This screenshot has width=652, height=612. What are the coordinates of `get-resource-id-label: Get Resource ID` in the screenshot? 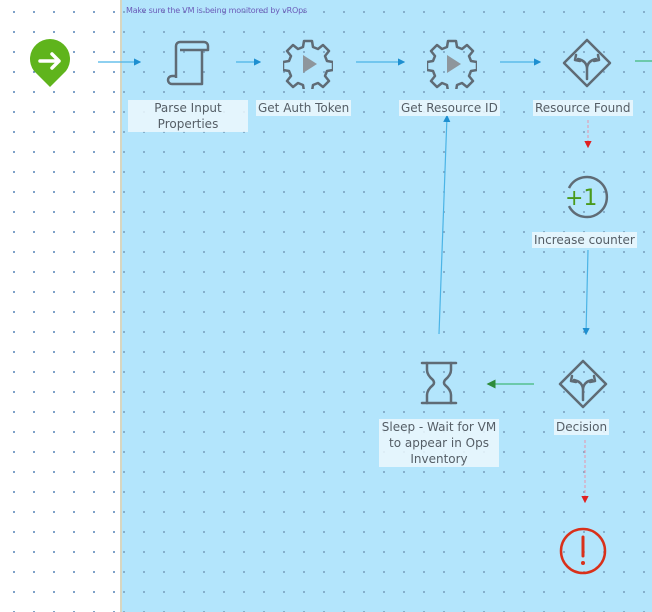 It's located at (449, 108).